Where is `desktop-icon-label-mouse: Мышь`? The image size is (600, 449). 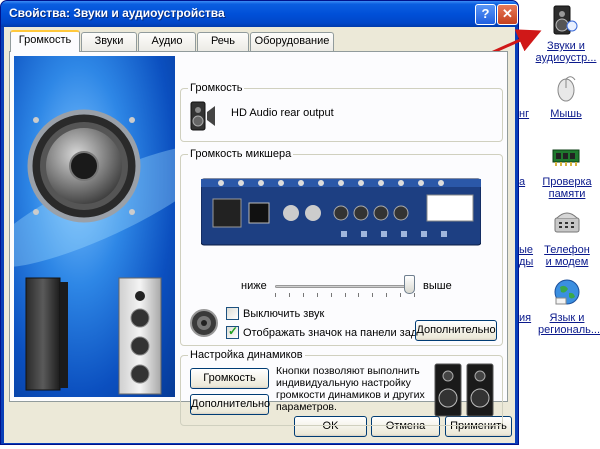
desktop-icon-label-mouse: Мышь is located at coordinates (566, 114).